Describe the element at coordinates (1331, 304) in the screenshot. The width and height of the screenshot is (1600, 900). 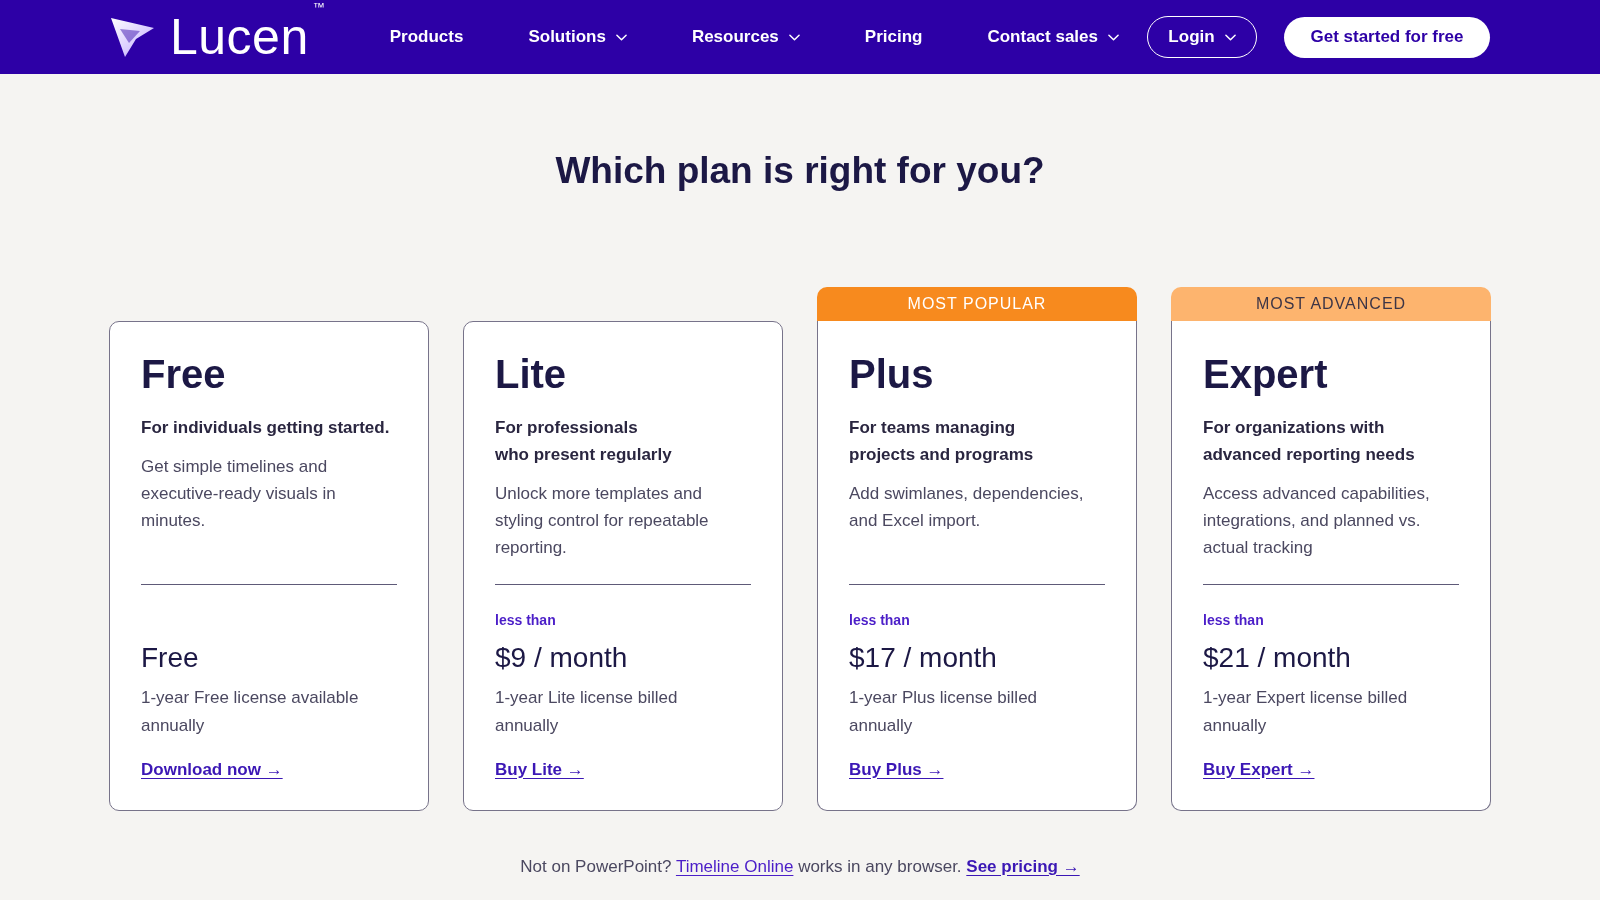
I see `plan-badge: MOST ADVANCED` at that location.